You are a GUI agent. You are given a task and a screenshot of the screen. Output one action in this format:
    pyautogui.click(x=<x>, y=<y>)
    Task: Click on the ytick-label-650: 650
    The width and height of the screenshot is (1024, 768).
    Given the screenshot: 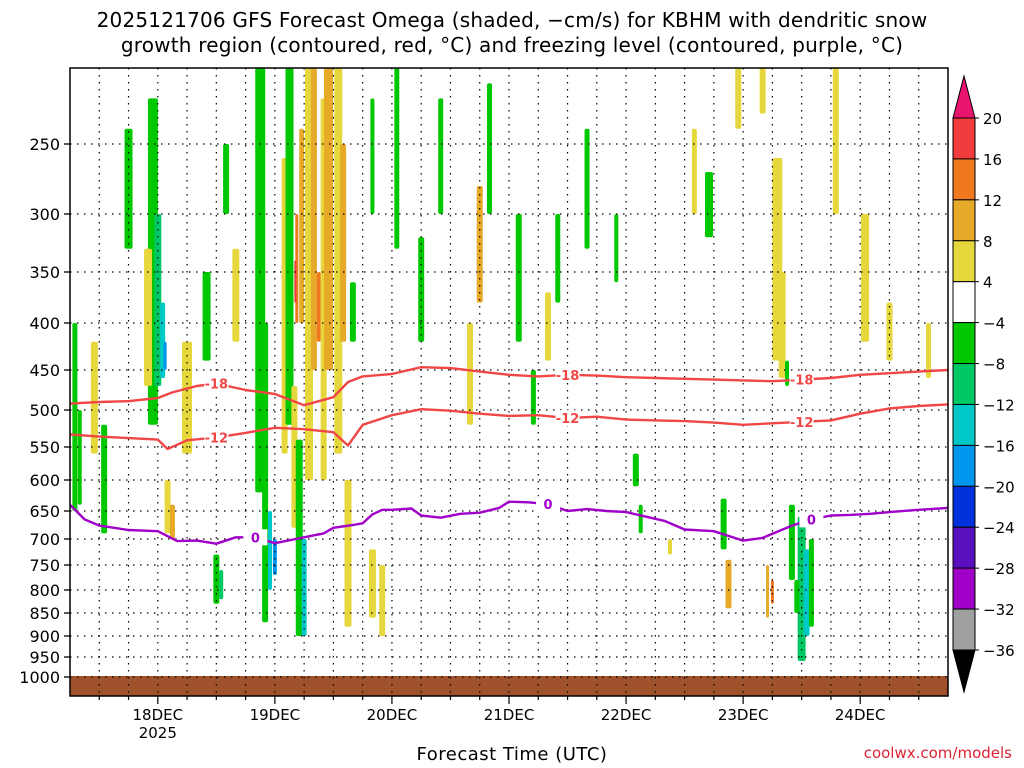 What is the action you would take?
    pyautogui.click(x=44, y=511)
    